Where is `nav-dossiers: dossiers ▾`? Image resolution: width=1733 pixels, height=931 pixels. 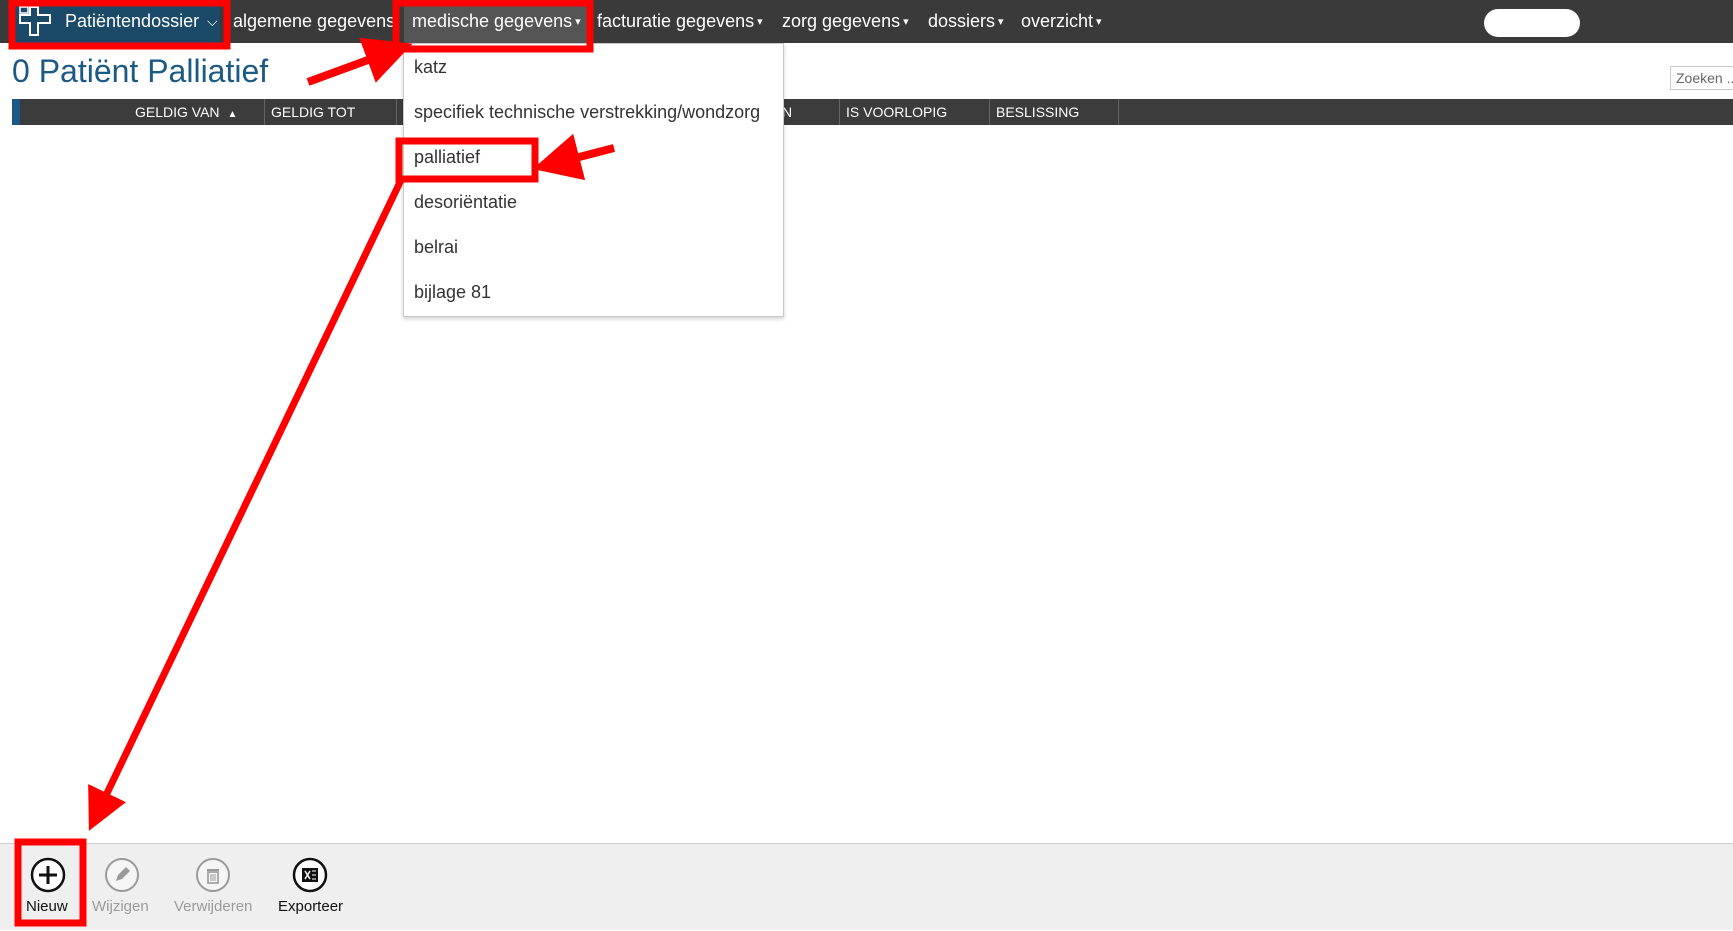 nav-dossiers: dossiers ▾ is located at coordinates (966, 21).